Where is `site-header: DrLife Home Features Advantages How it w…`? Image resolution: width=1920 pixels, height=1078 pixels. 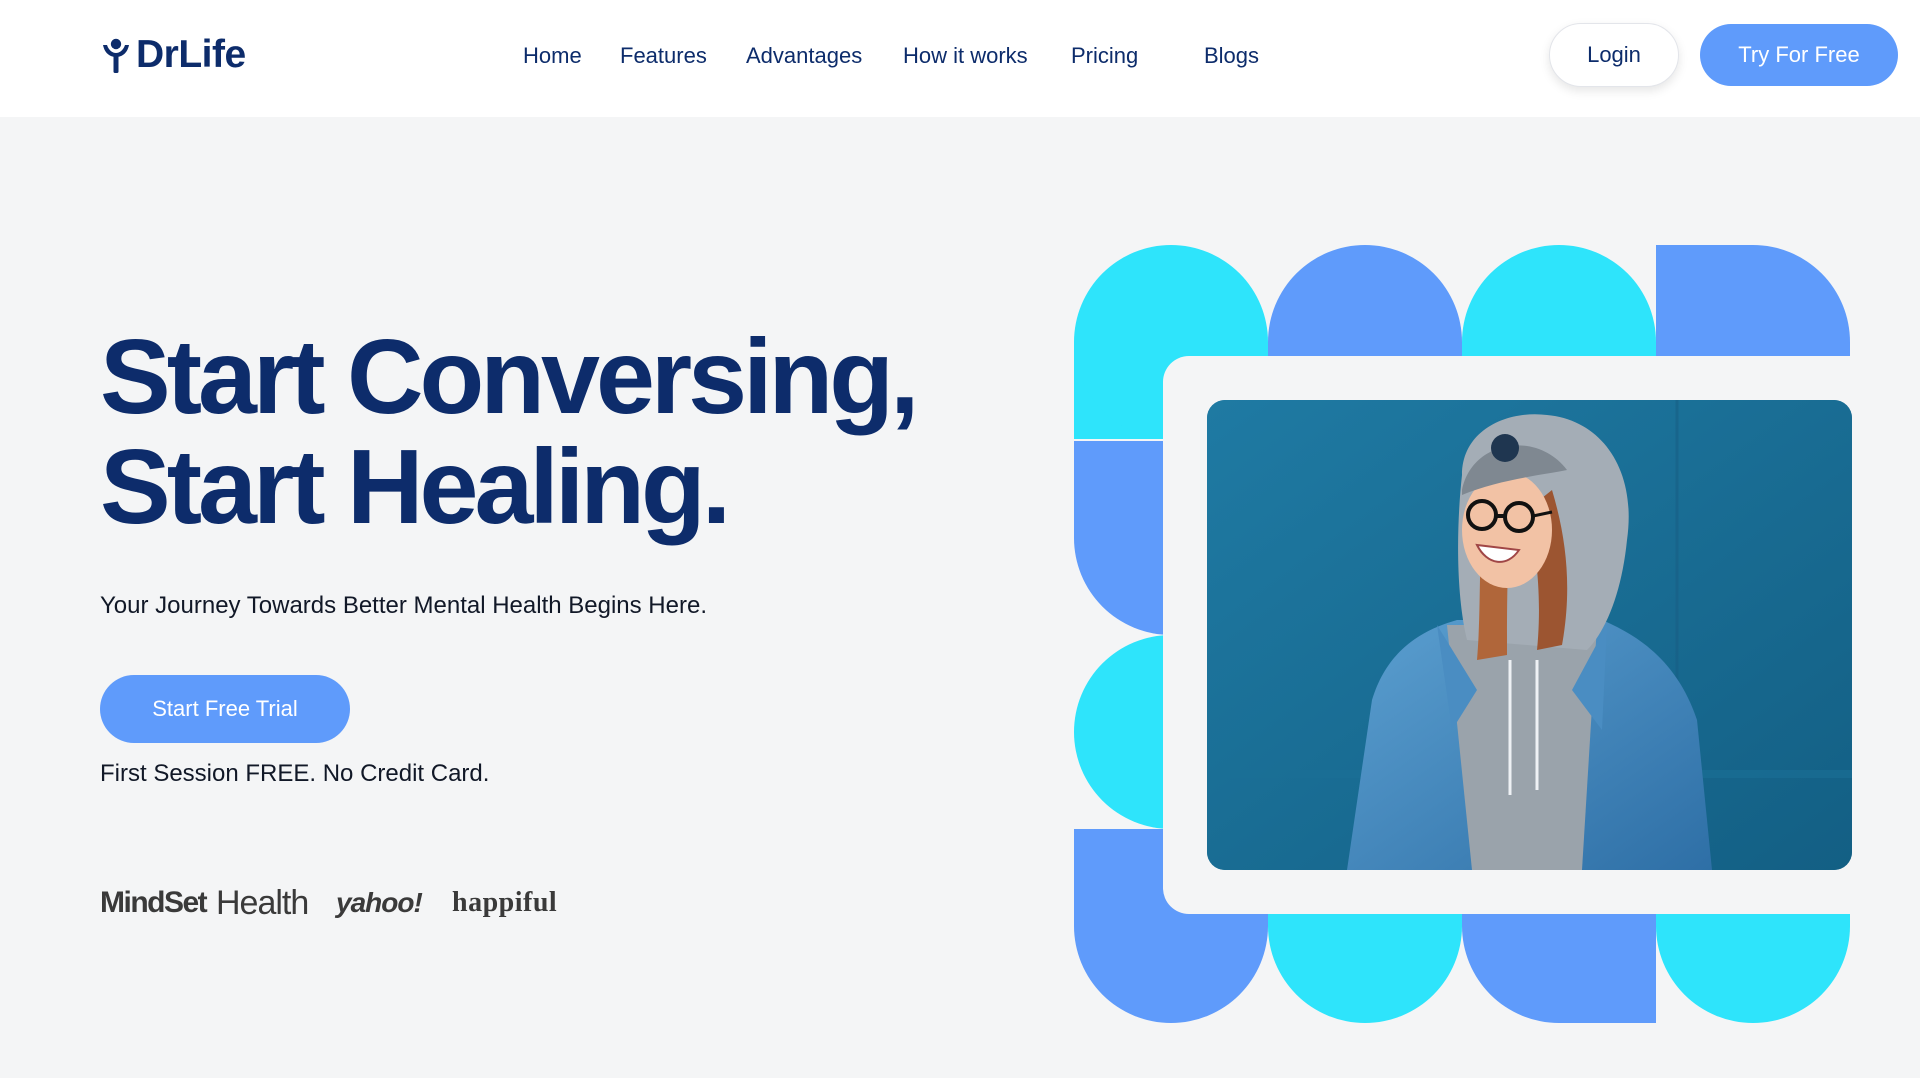
site-header: DrLife Home Features Advantages How it w… is located at coordinates (960, 58).